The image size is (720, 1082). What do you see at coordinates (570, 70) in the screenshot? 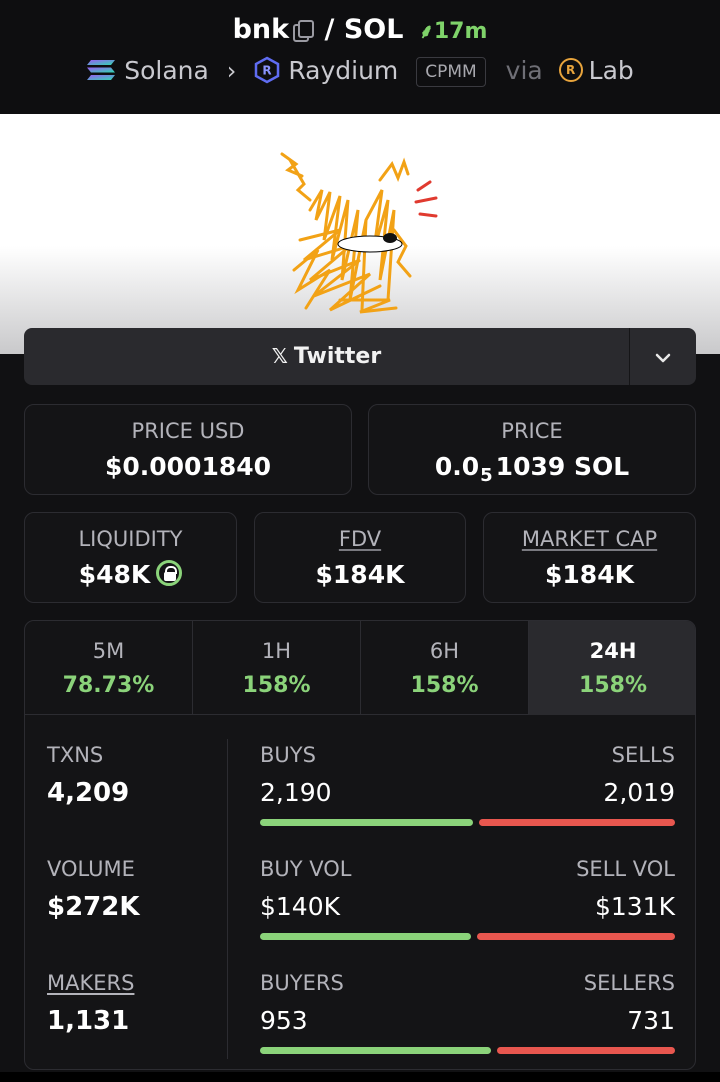
I see `lab-icon` at bounding box center [570, 70].